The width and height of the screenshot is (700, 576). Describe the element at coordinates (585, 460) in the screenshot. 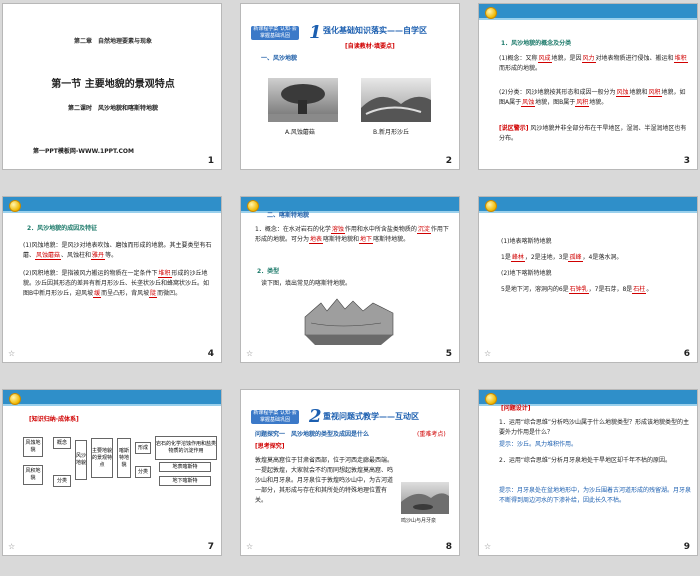

I see `question-2: 2．运用“综合思维”分析月牙泉地处干旱地区却千年不枯的原因。` at that location.